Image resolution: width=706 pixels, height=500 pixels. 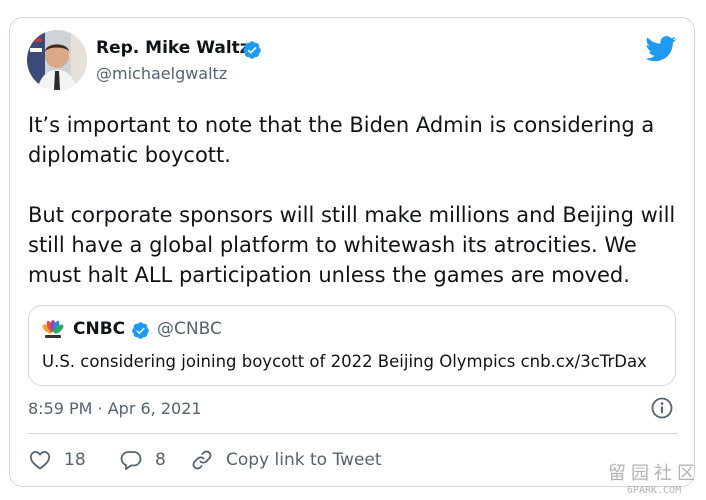 What do you see at coordinates (160, 460) in the screenshot?
I see `reply-count: 8` at bounding box center [160, 460].